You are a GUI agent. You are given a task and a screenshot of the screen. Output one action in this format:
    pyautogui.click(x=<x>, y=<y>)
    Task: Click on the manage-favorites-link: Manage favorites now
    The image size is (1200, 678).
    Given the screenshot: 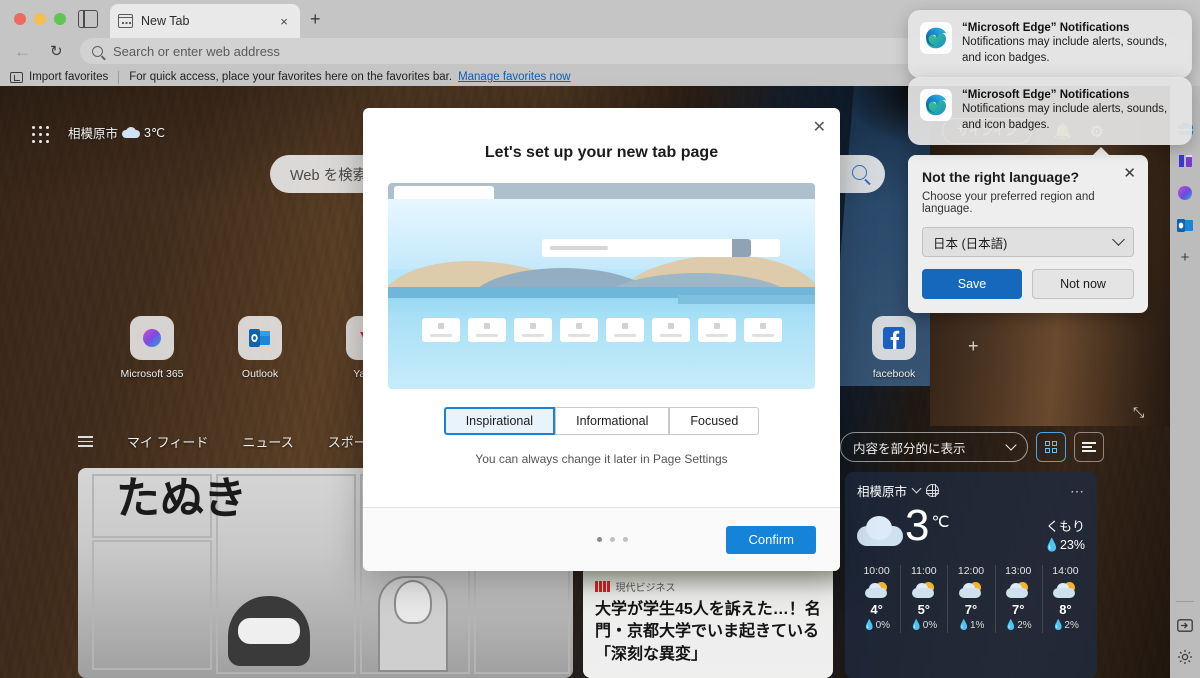 What is the action you would take?
    pyautogui.click(x=514, y=77)
    